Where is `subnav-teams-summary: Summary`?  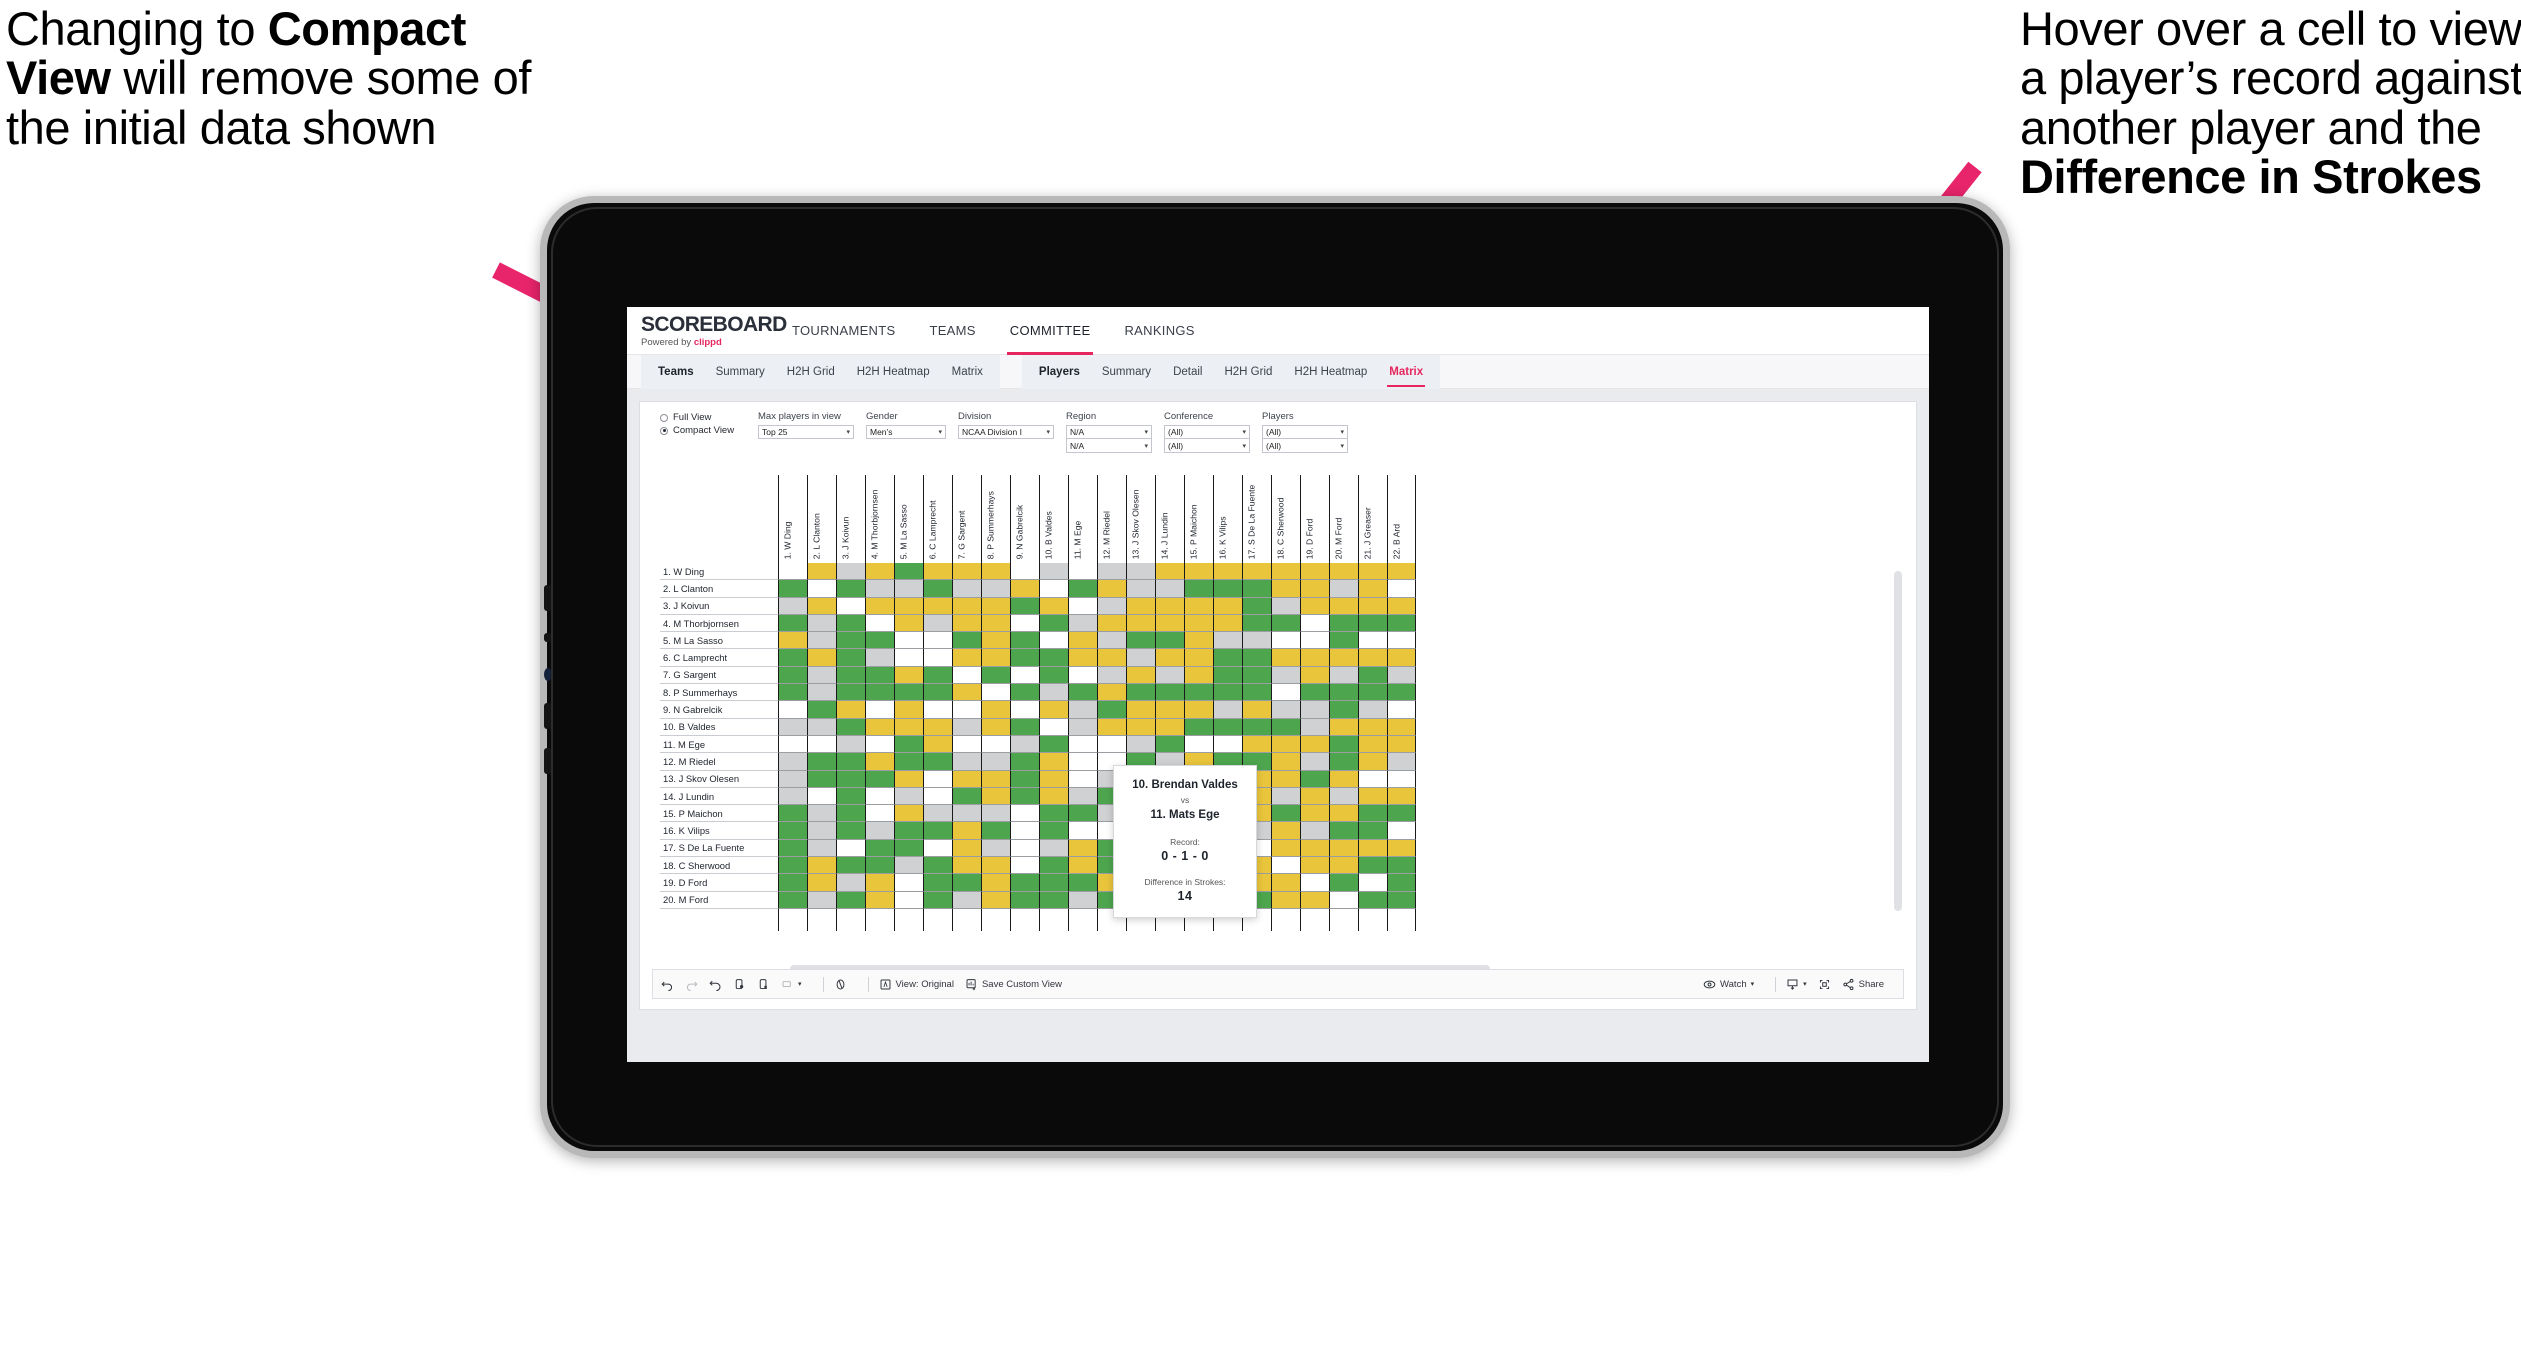 subnav-teams-summary: Summary is located at coordinates (740, 372).